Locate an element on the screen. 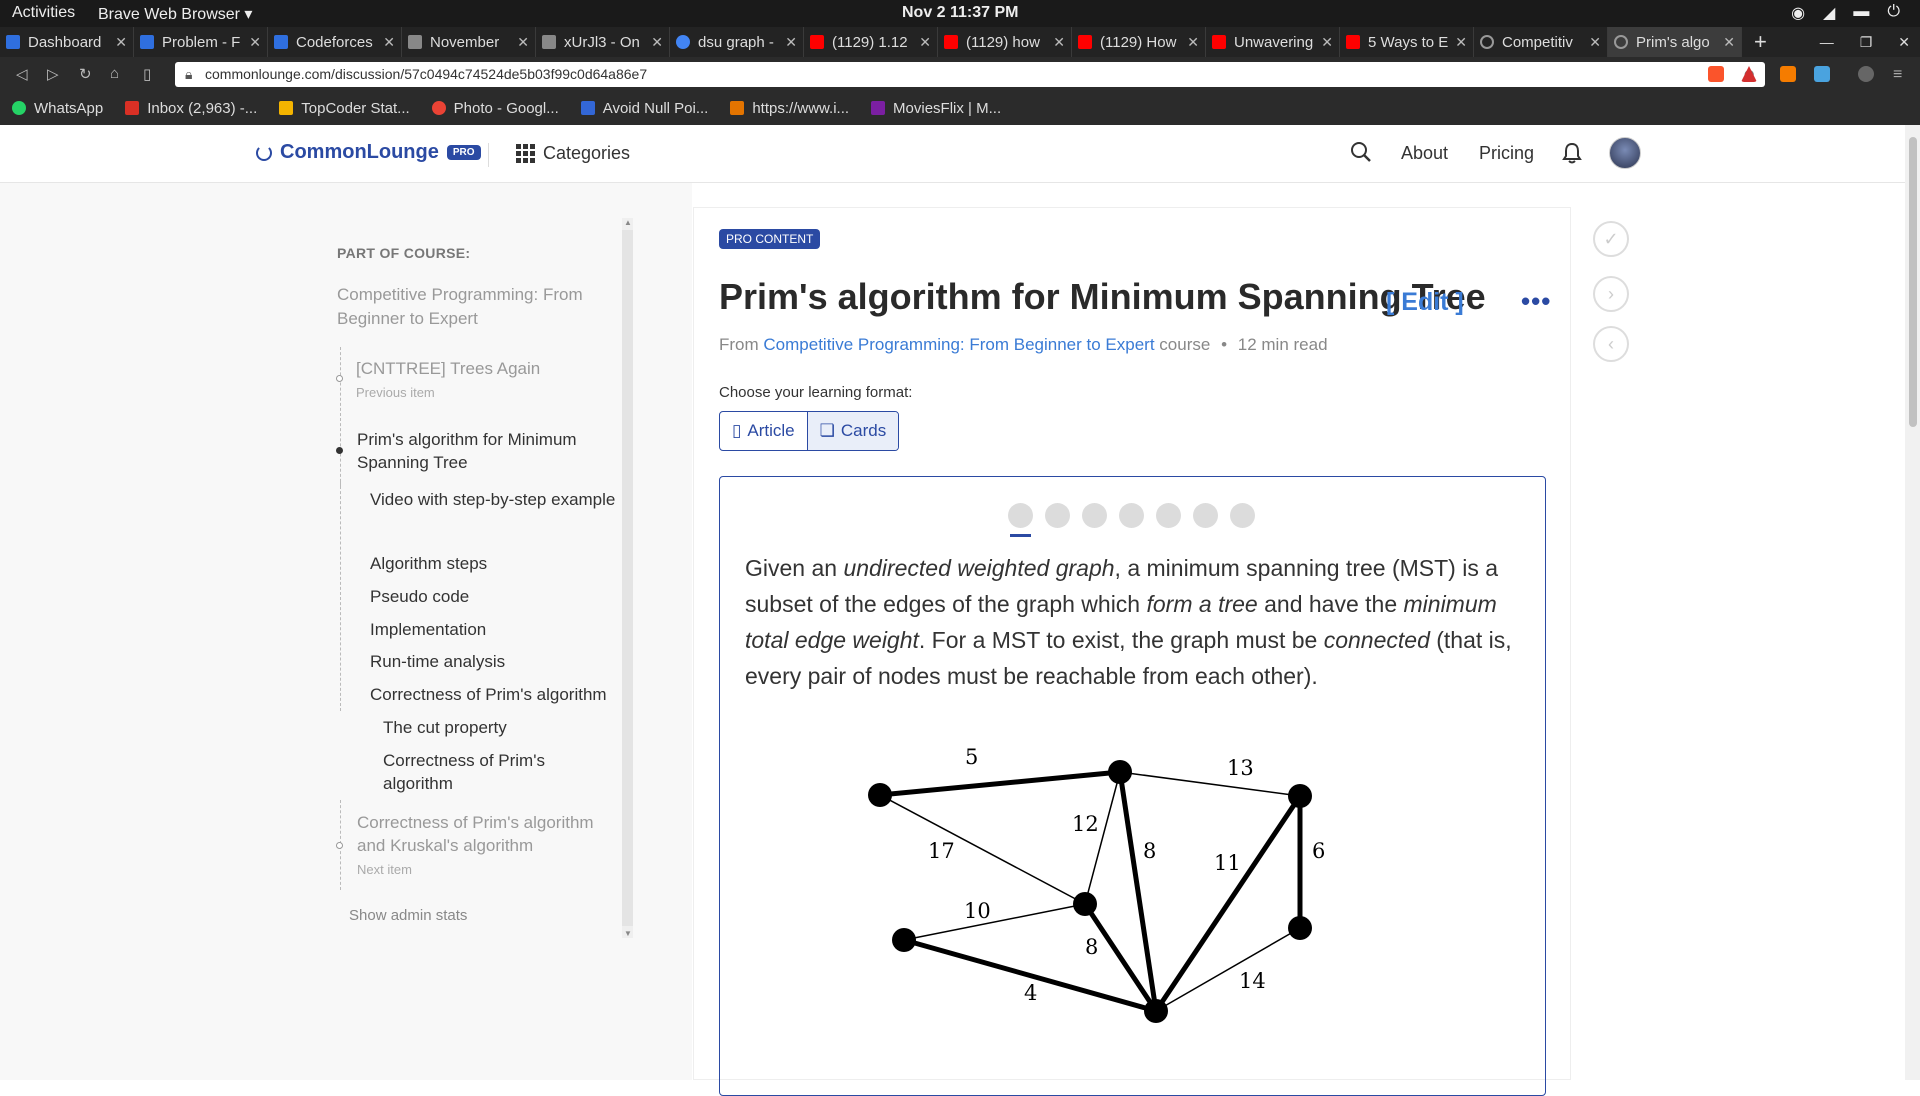 This screenshot has width=1920, height=1096. browser-tab: 5 Ways to E ✕ is located at coordinates (1407, 42).